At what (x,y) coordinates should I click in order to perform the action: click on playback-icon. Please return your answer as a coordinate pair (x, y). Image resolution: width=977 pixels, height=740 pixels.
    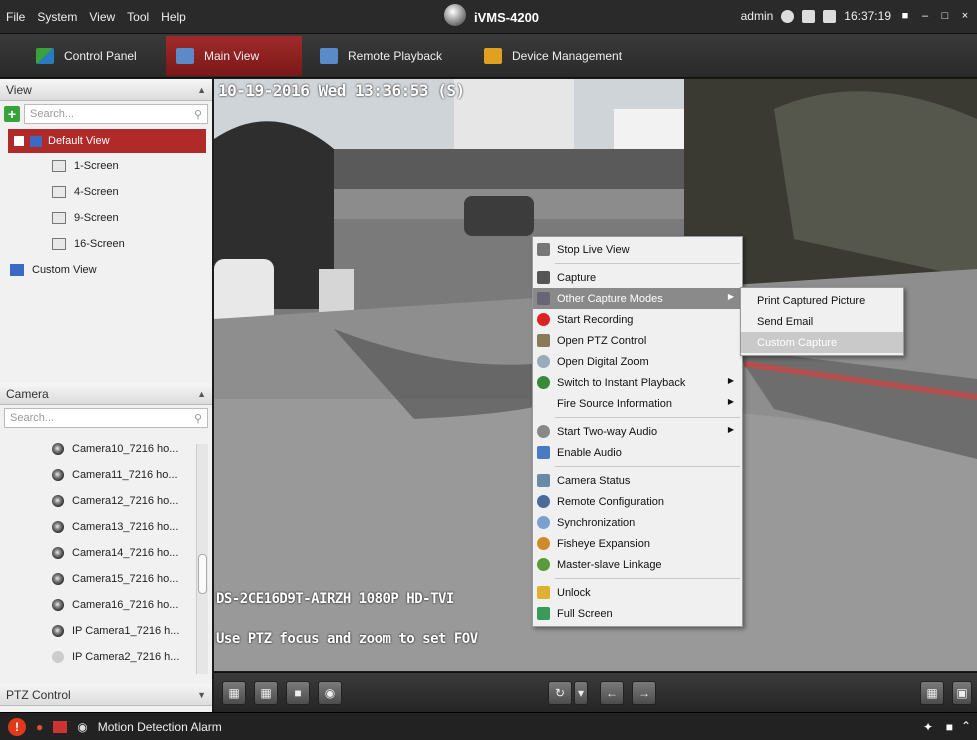
    Looking at the image, I should click on (329, 56).